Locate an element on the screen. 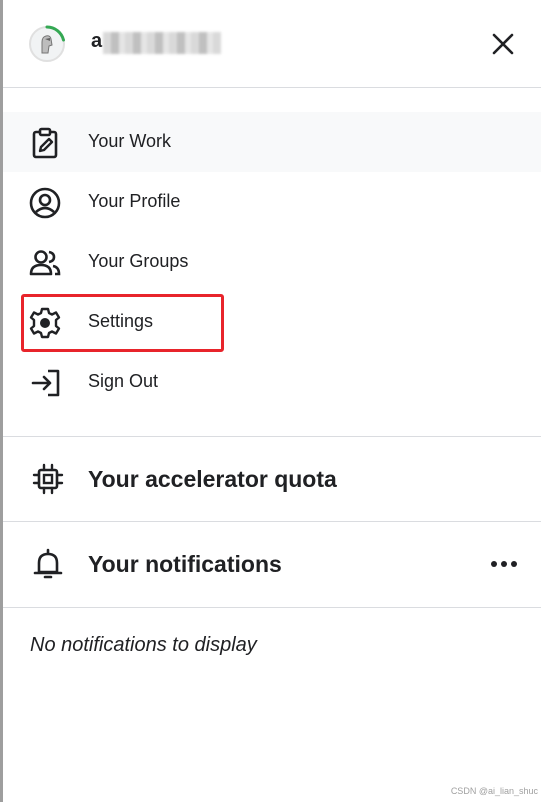 The width and height of the screenshot is (541, 802). menu-item-your-profile: Your Profile is located at coordinates (272, 202).